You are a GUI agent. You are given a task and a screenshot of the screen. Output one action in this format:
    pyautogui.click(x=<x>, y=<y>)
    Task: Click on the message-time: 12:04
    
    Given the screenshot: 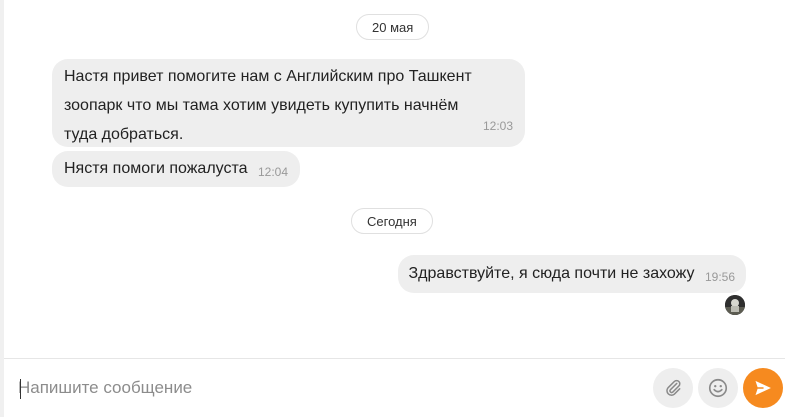 What is the action you would take?
    pyautogui.click(x=273, y=172)
    